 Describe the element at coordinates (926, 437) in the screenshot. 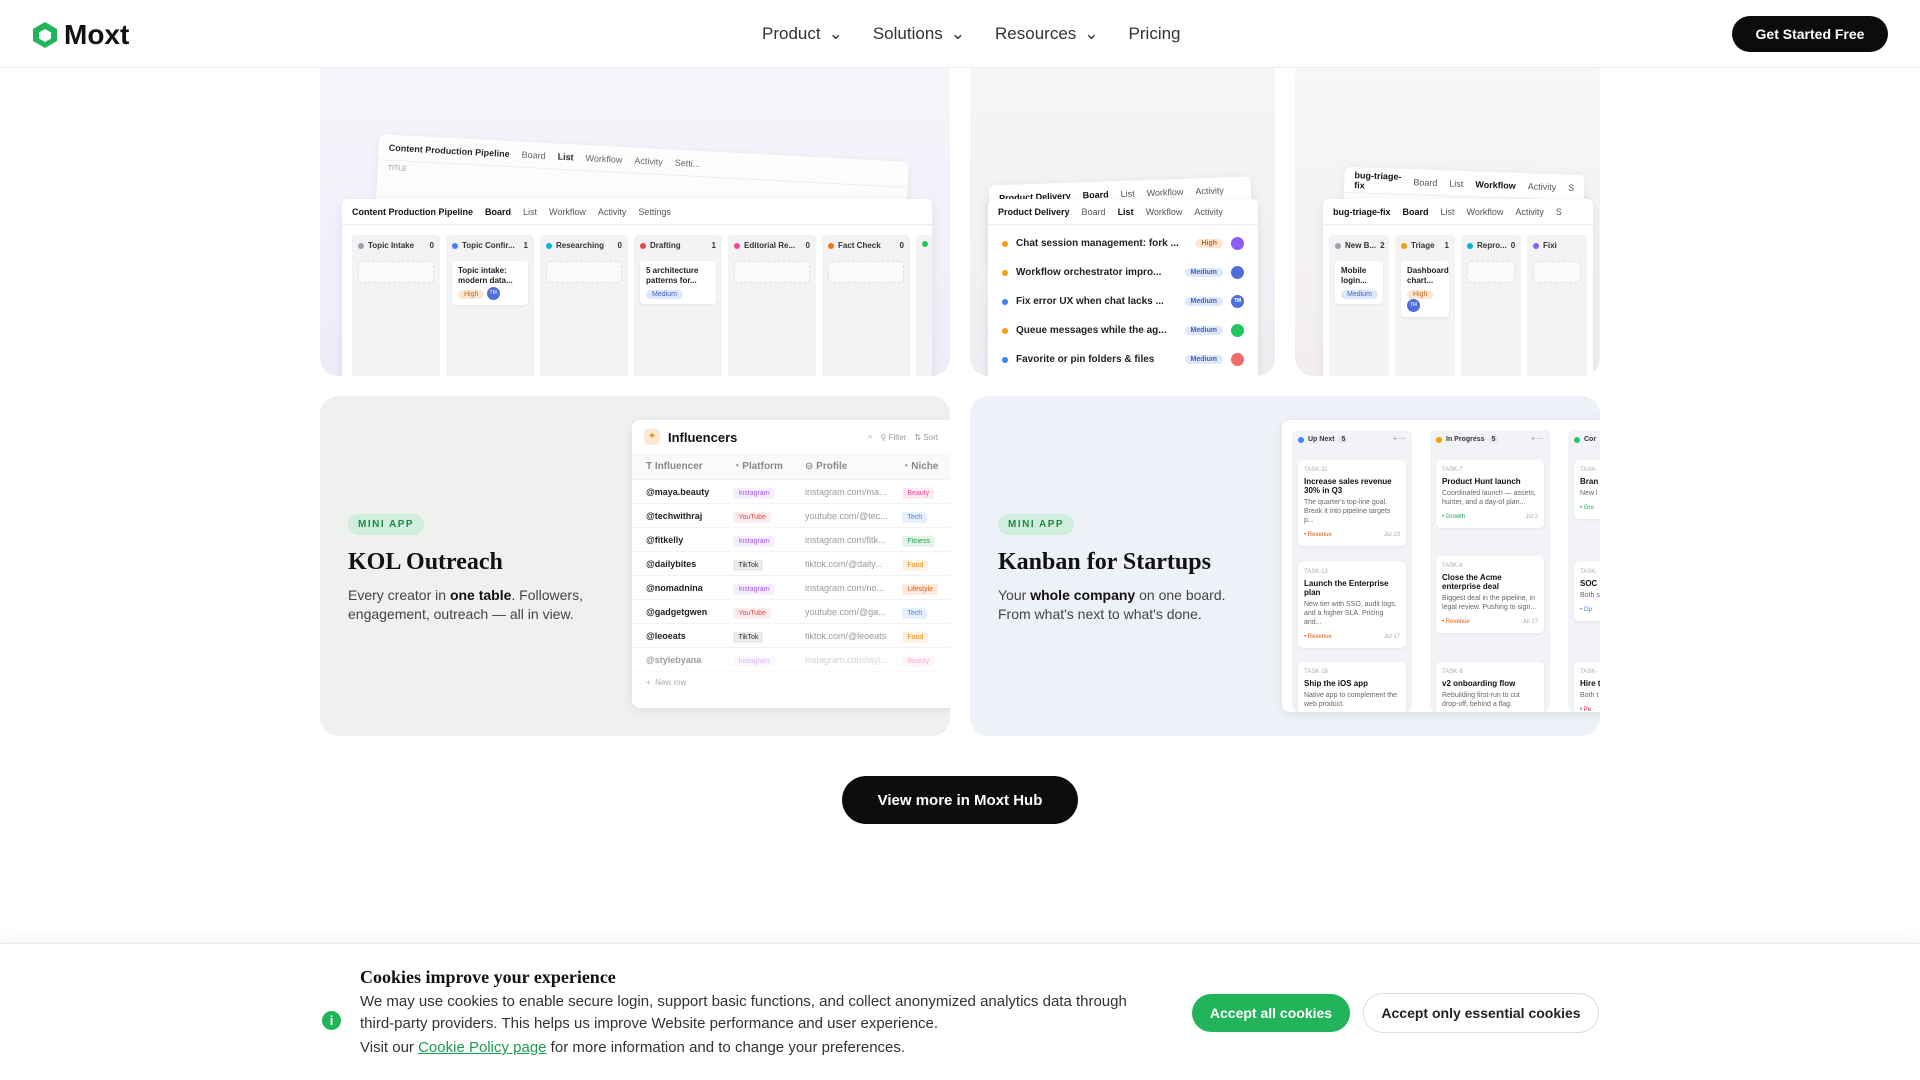

I see `sort-button: ⇅ Sort` at that location.